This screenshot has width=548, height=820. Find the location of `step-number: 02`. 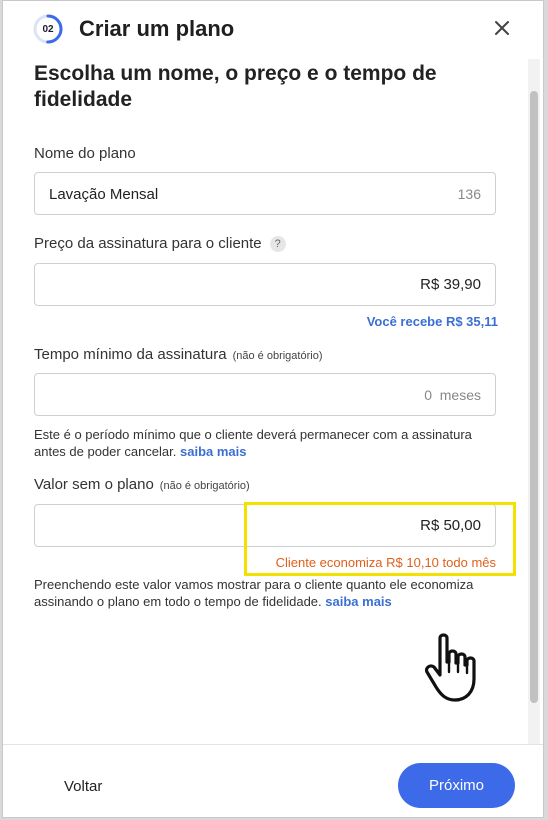

step-number: 02 is located at coordinates (48, 29).